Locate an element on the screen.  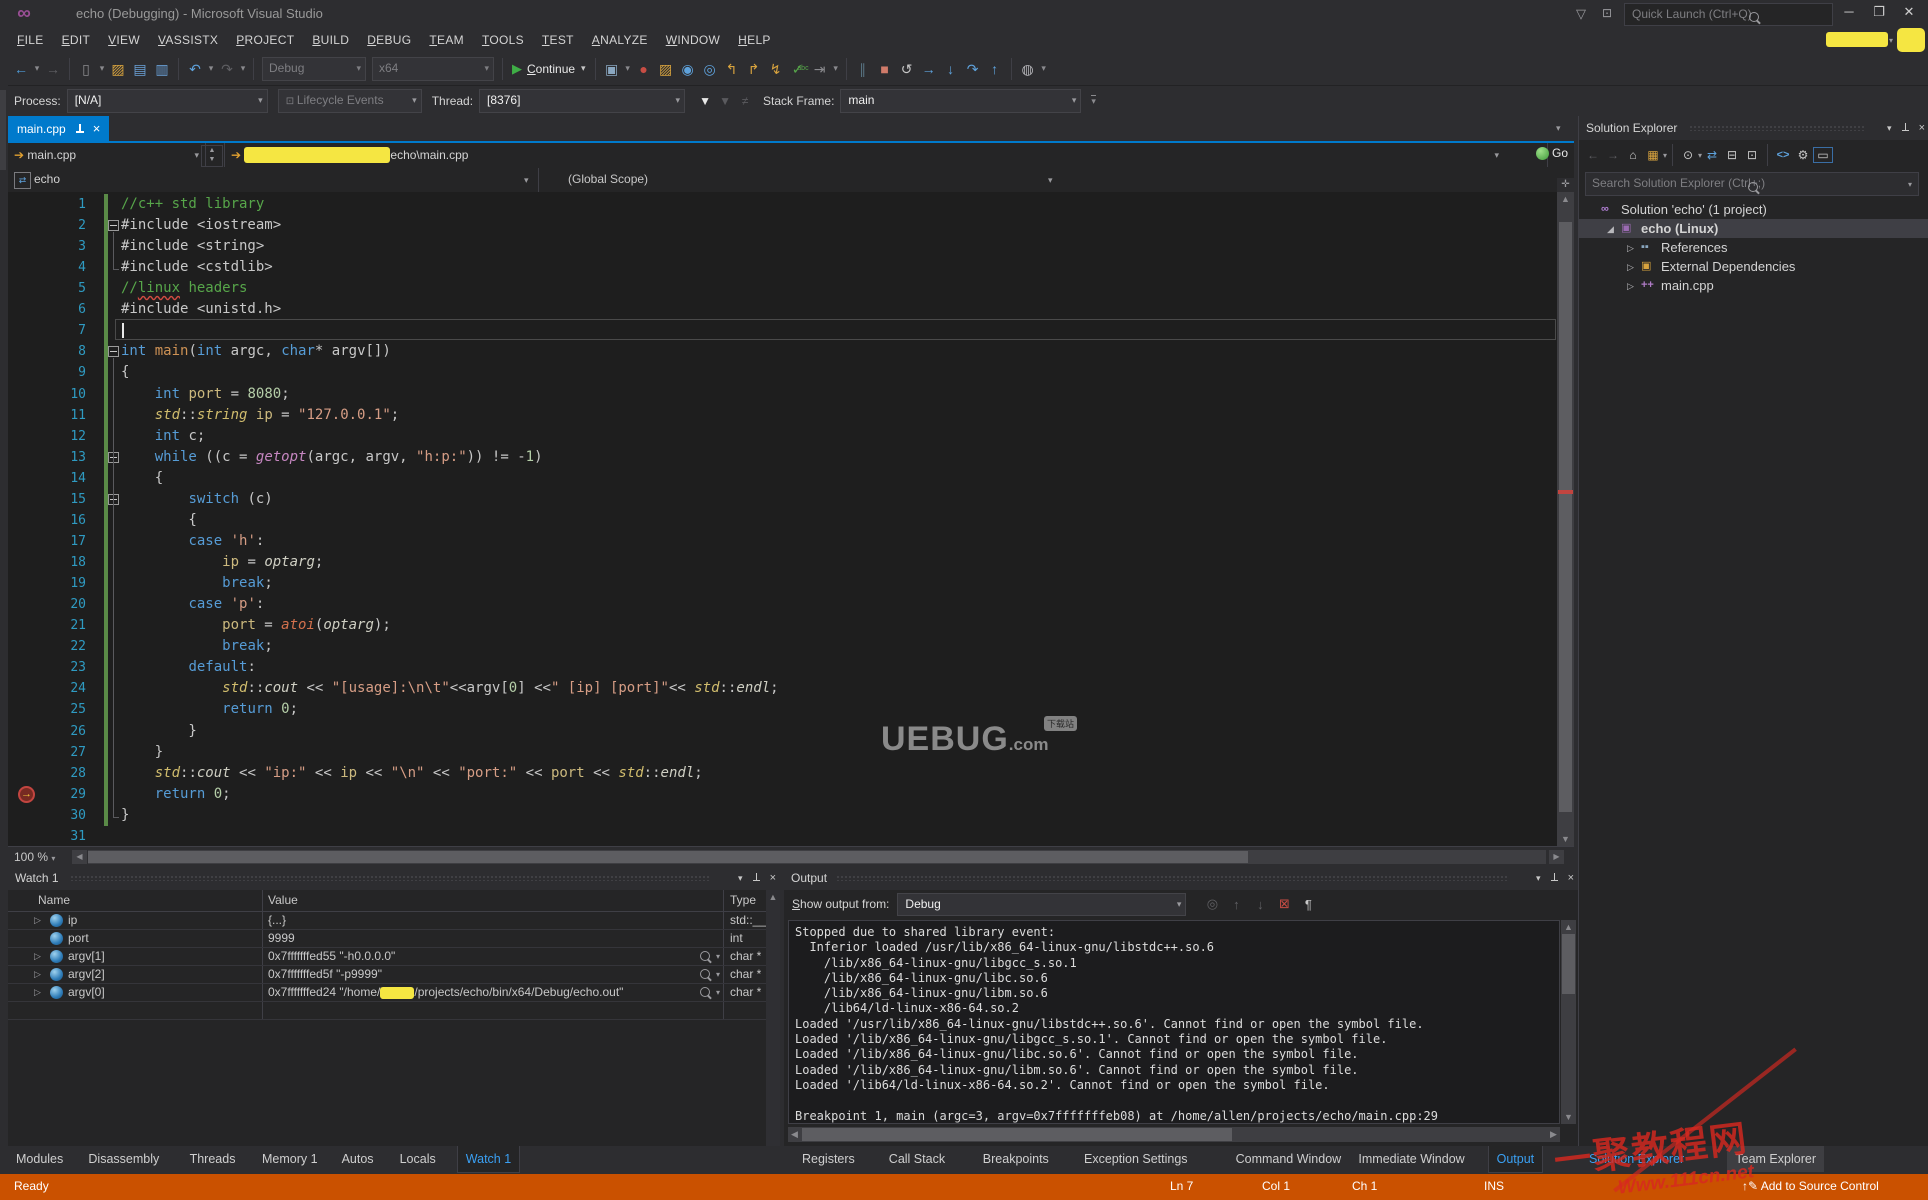
hex-display-icon: ◍ is located at coordinates (1028, 69).